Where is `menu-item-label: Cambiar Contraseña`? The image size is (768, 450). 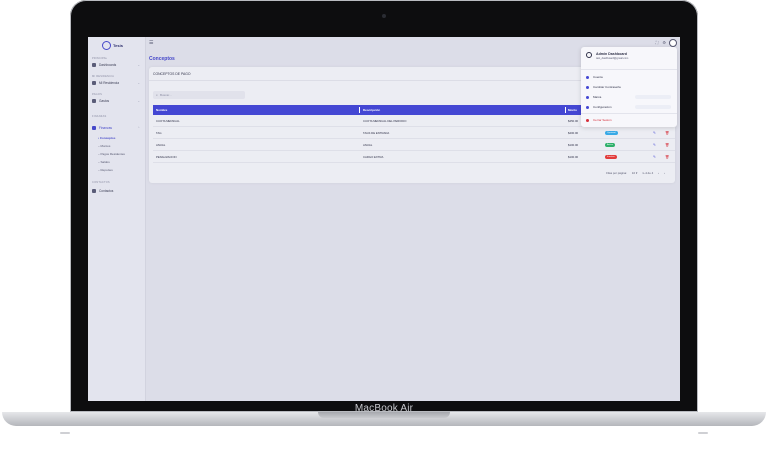
menu-item-label: Cambiar Contraseña is located at coordinates (607, 87).